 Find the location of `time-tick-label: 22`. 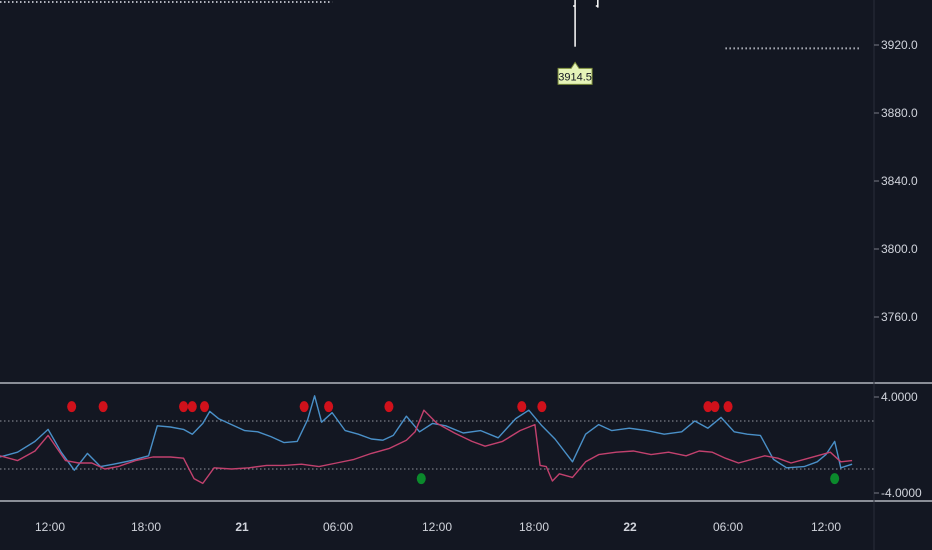

time-tick-label: 22 is located at coordinates (630, 527).